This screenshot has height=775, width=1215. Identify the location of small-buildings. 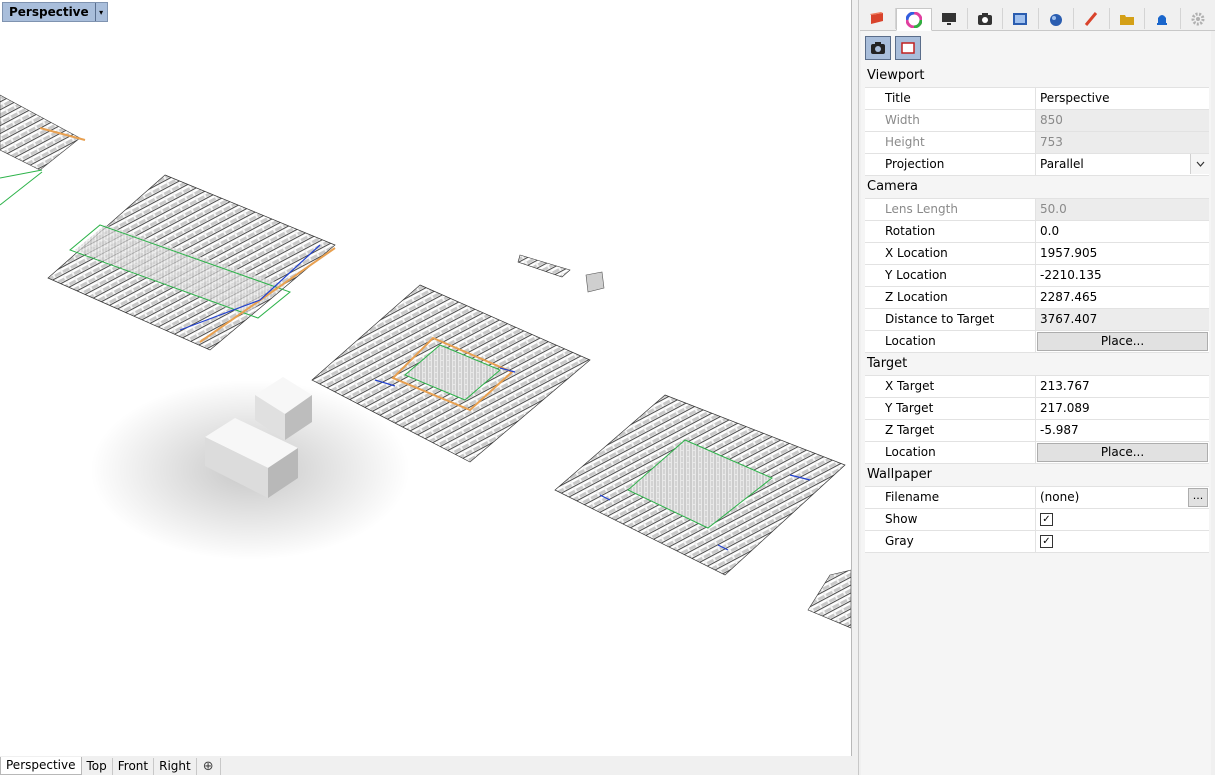
(561, 273).